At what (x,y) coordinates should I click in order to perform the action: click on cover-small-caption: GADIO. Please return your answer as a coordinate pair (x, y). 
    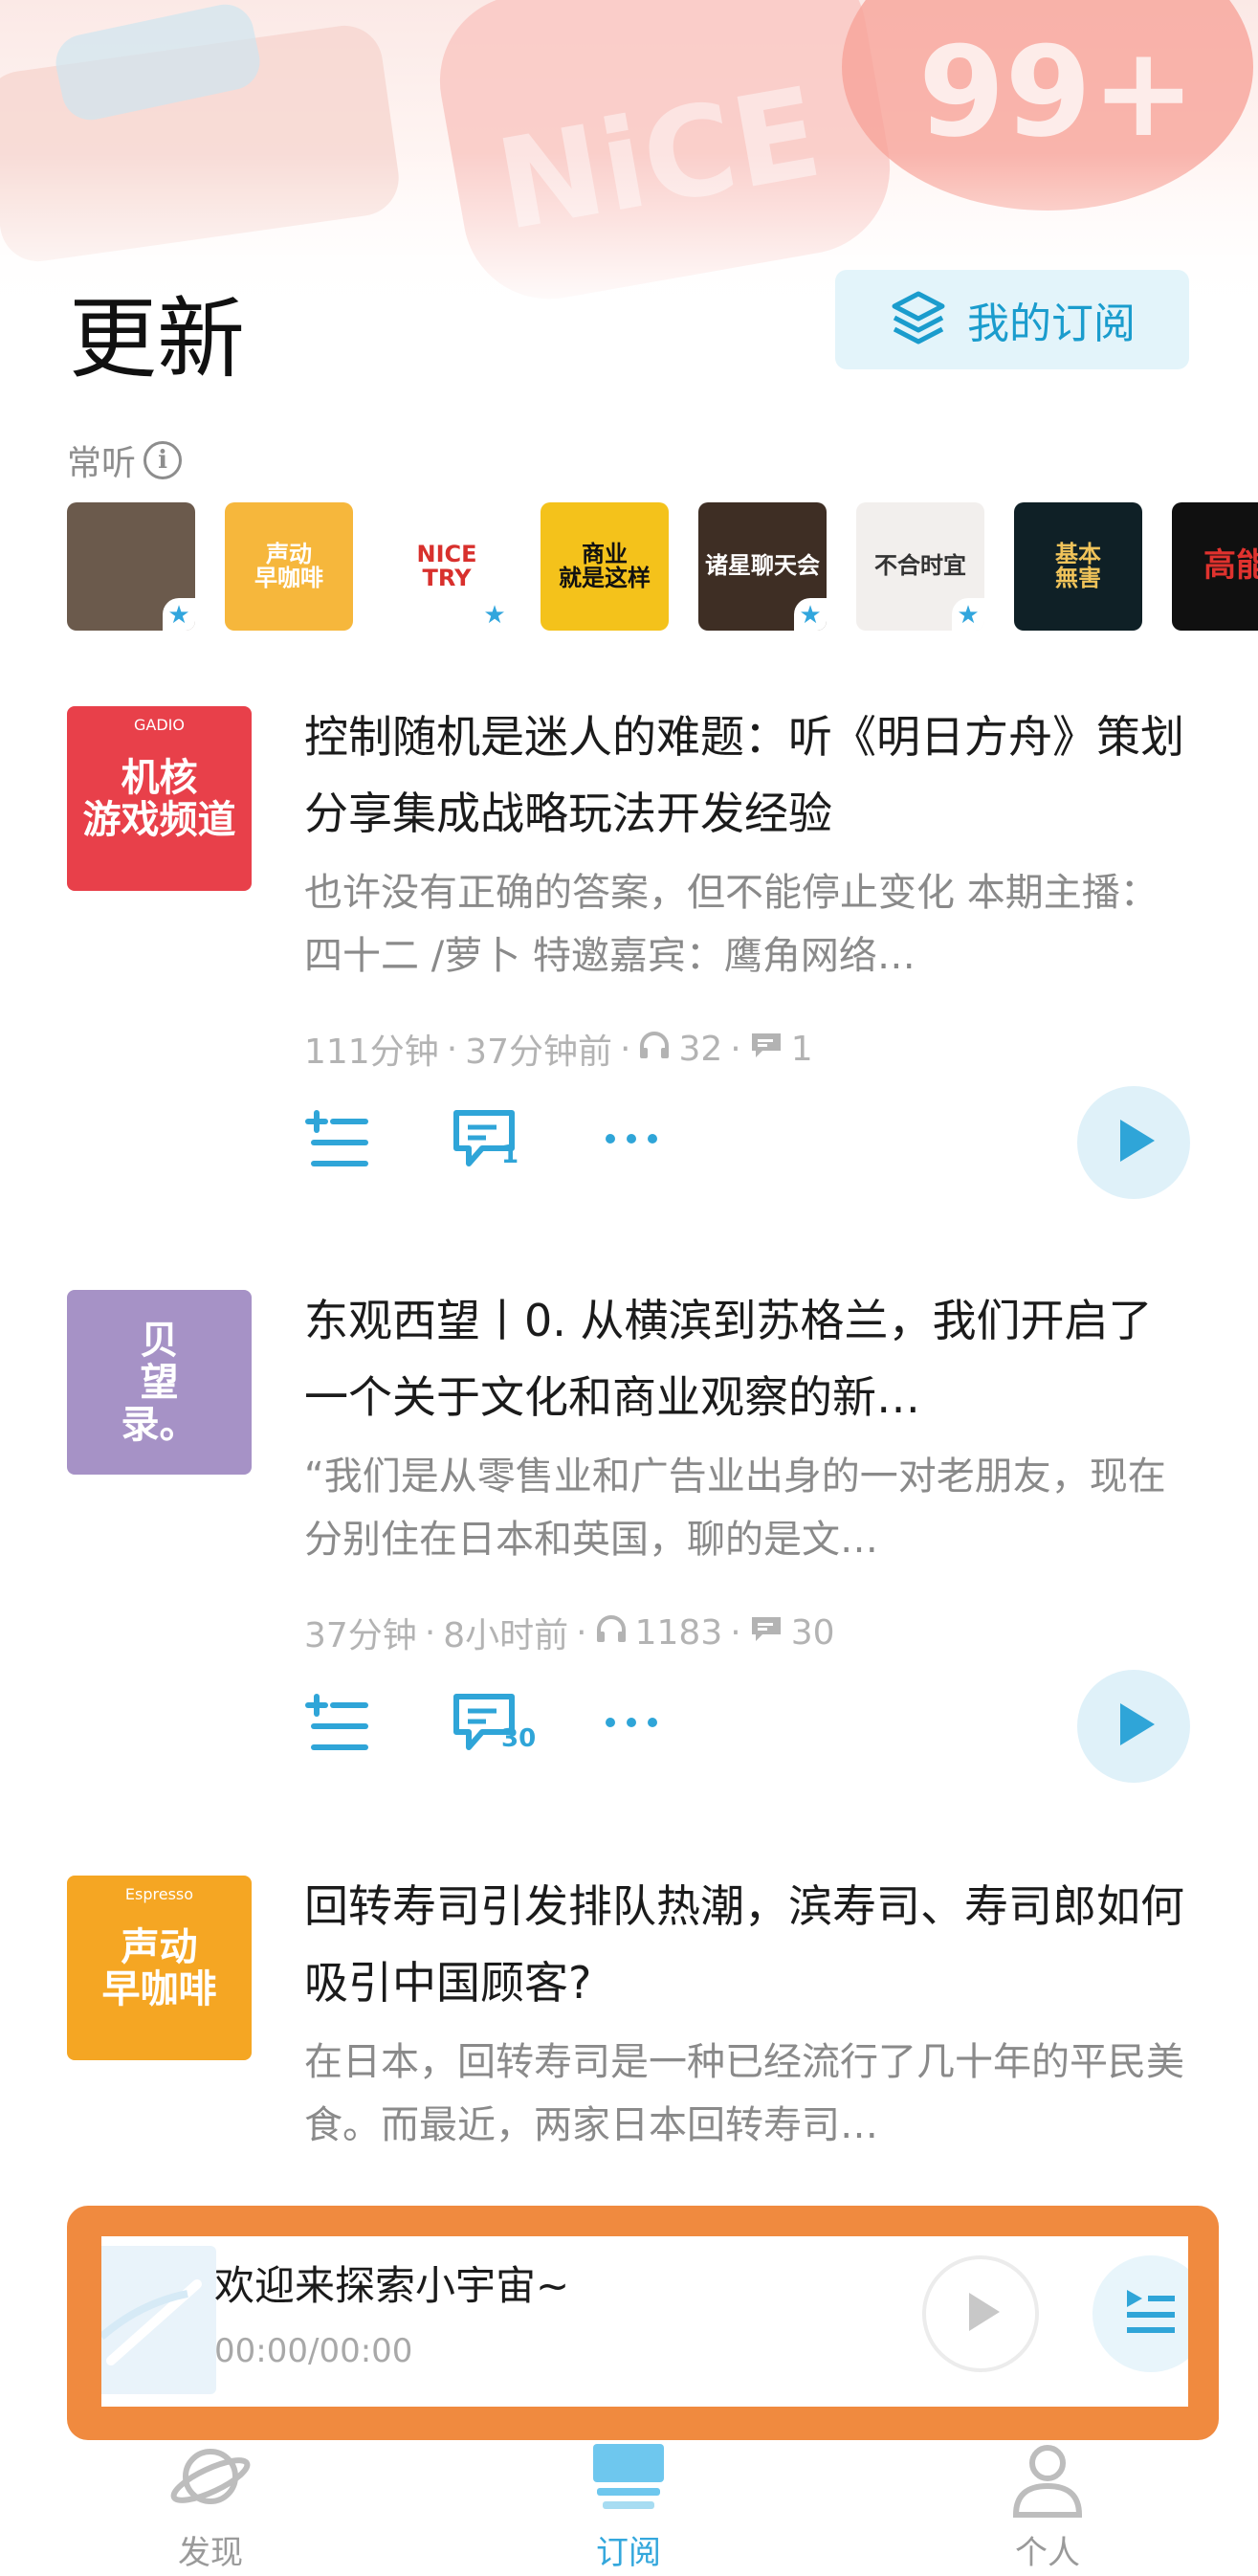
    Looking at the image, I should click on (159, 725).